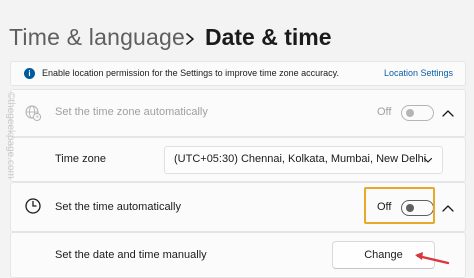  I want to click on set-date-time-manually-label: Set the date and time manually, so click(131, 255).